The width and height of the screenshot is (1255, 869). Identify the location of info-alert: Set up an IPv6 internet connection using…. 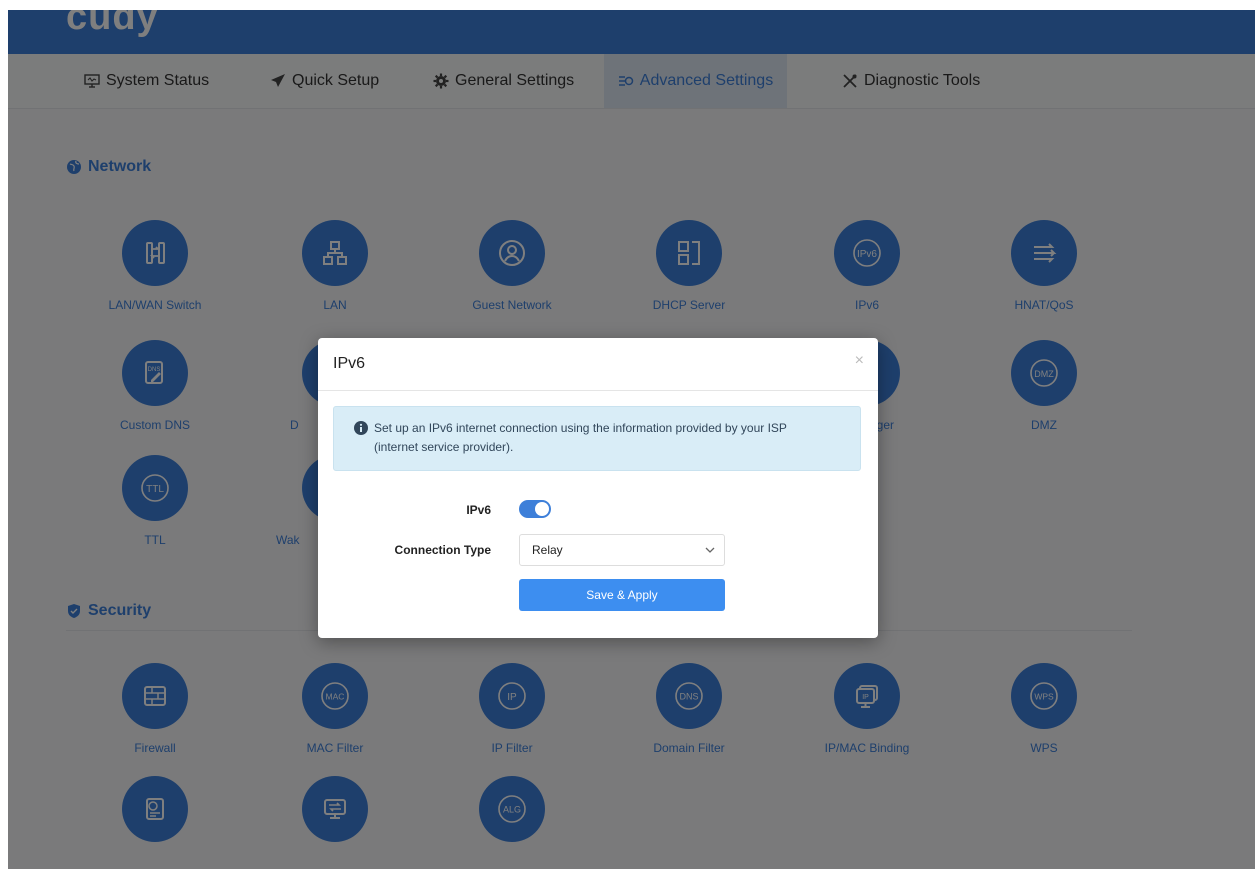
(597, 438).